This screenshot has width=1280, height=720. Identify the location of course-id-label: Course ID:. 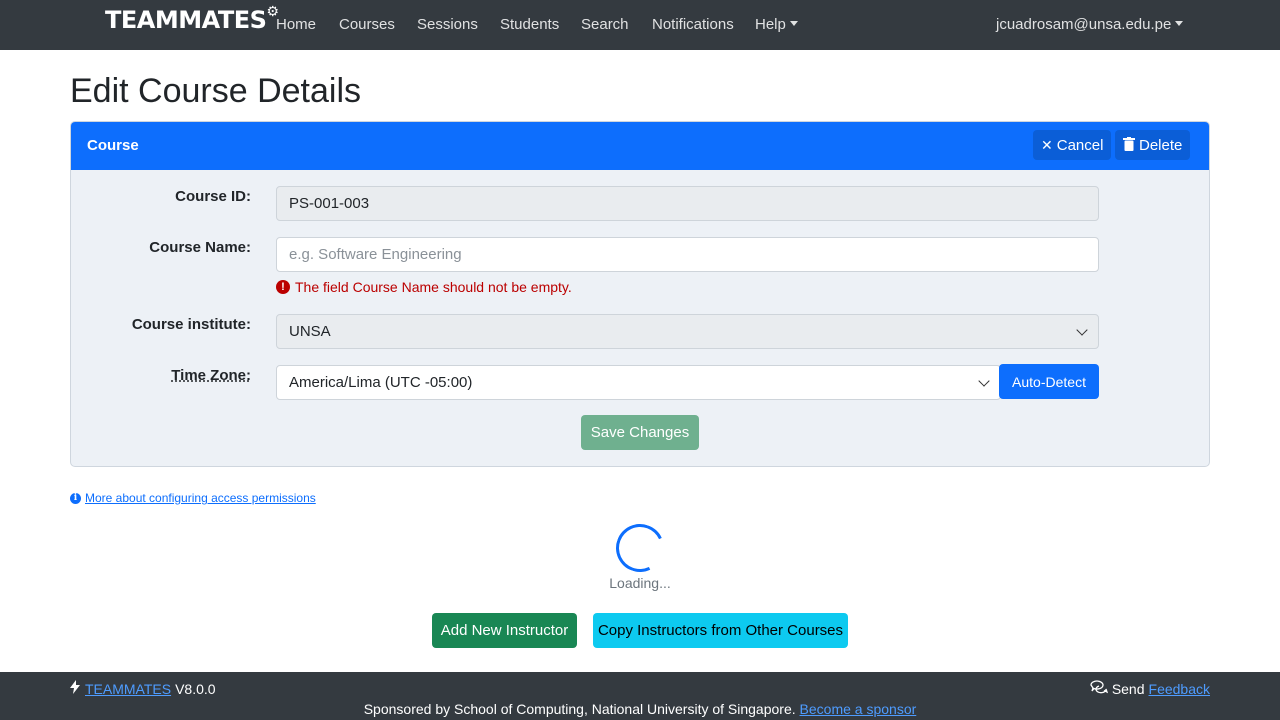
(213, 196).